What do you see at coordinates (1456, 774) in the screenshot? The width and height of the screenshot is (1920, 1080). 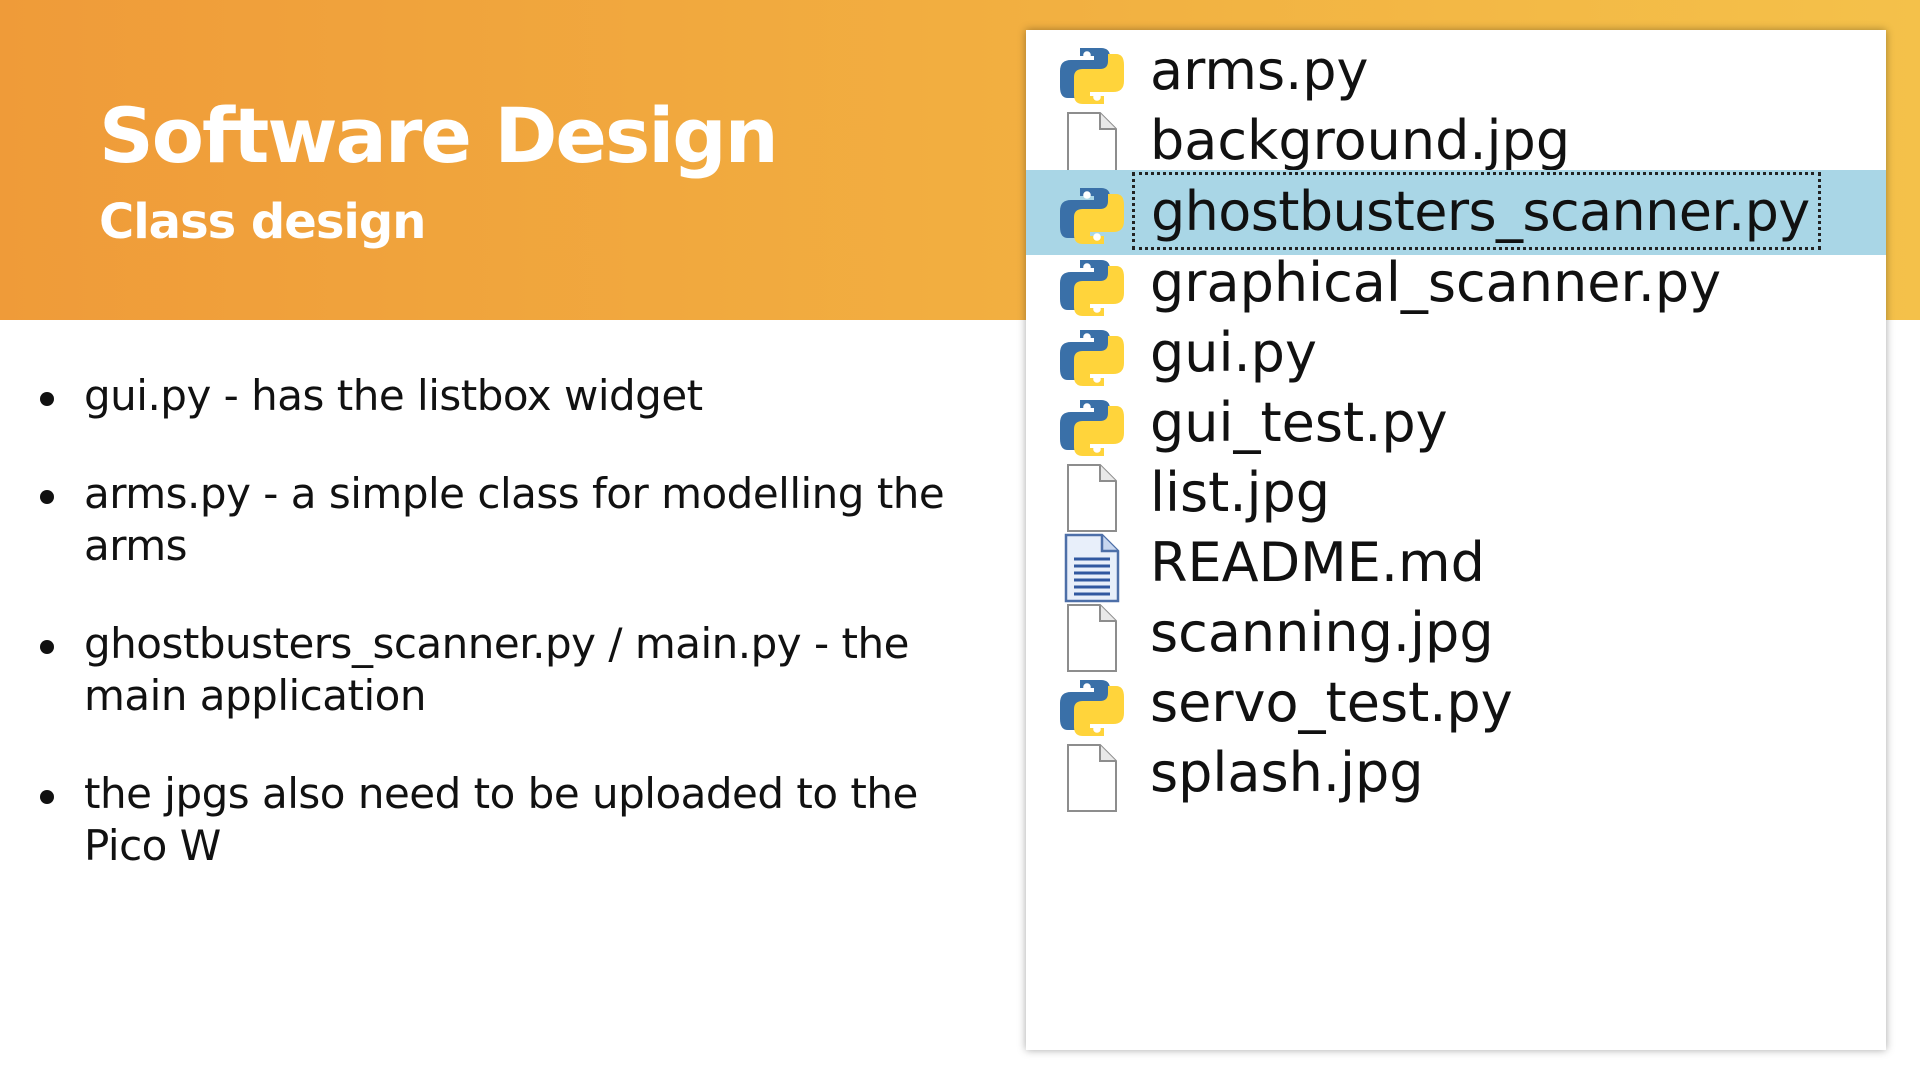 I see `file-row-splash-jpg: splash.jpg` at bounding box center [1456, 774].